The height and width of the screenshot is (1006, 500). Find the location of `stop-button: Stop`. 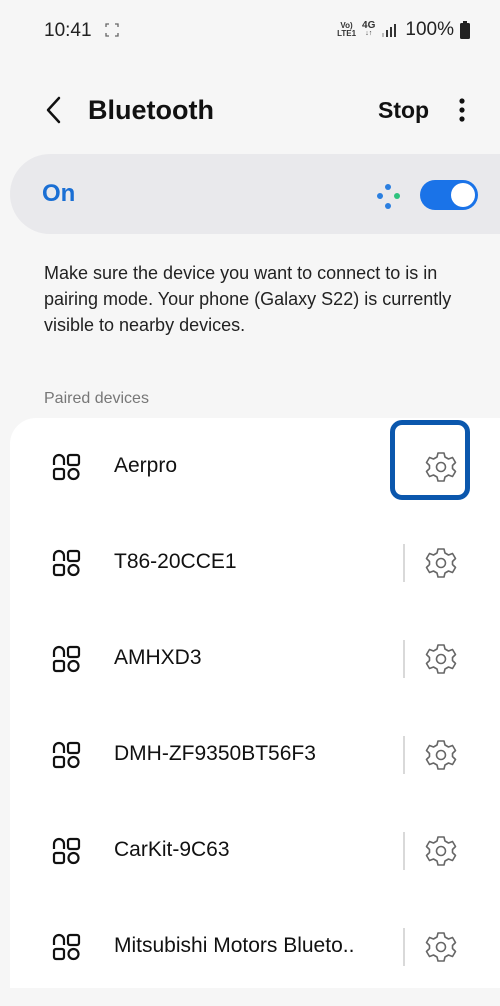

stop-button: Stop is located at coordinates (403, 110).